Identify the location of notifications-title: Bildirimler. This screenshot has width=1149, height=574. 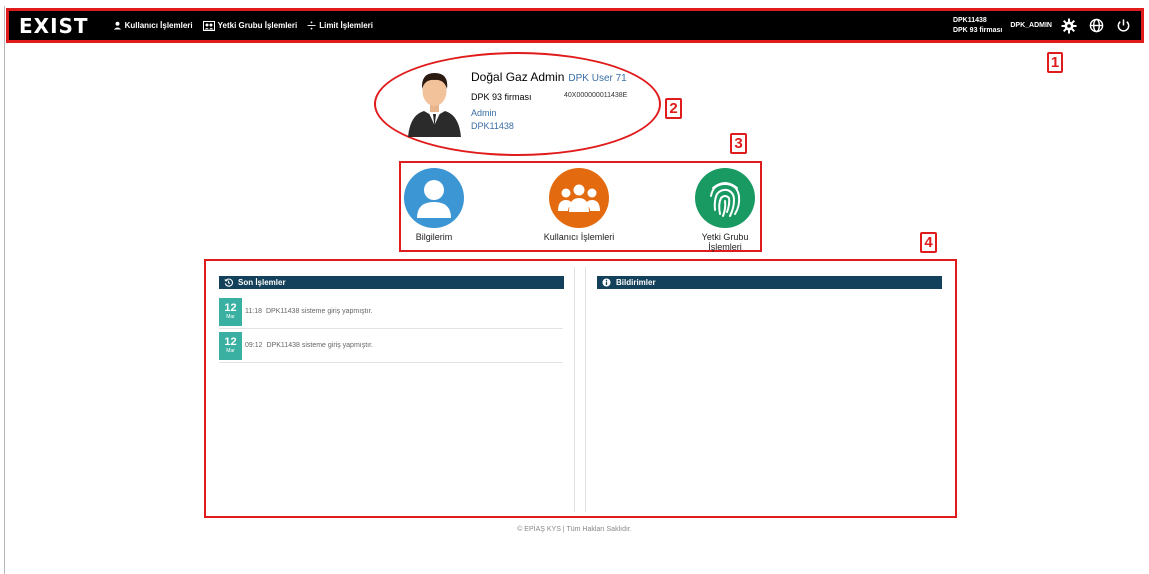
(636, 282).